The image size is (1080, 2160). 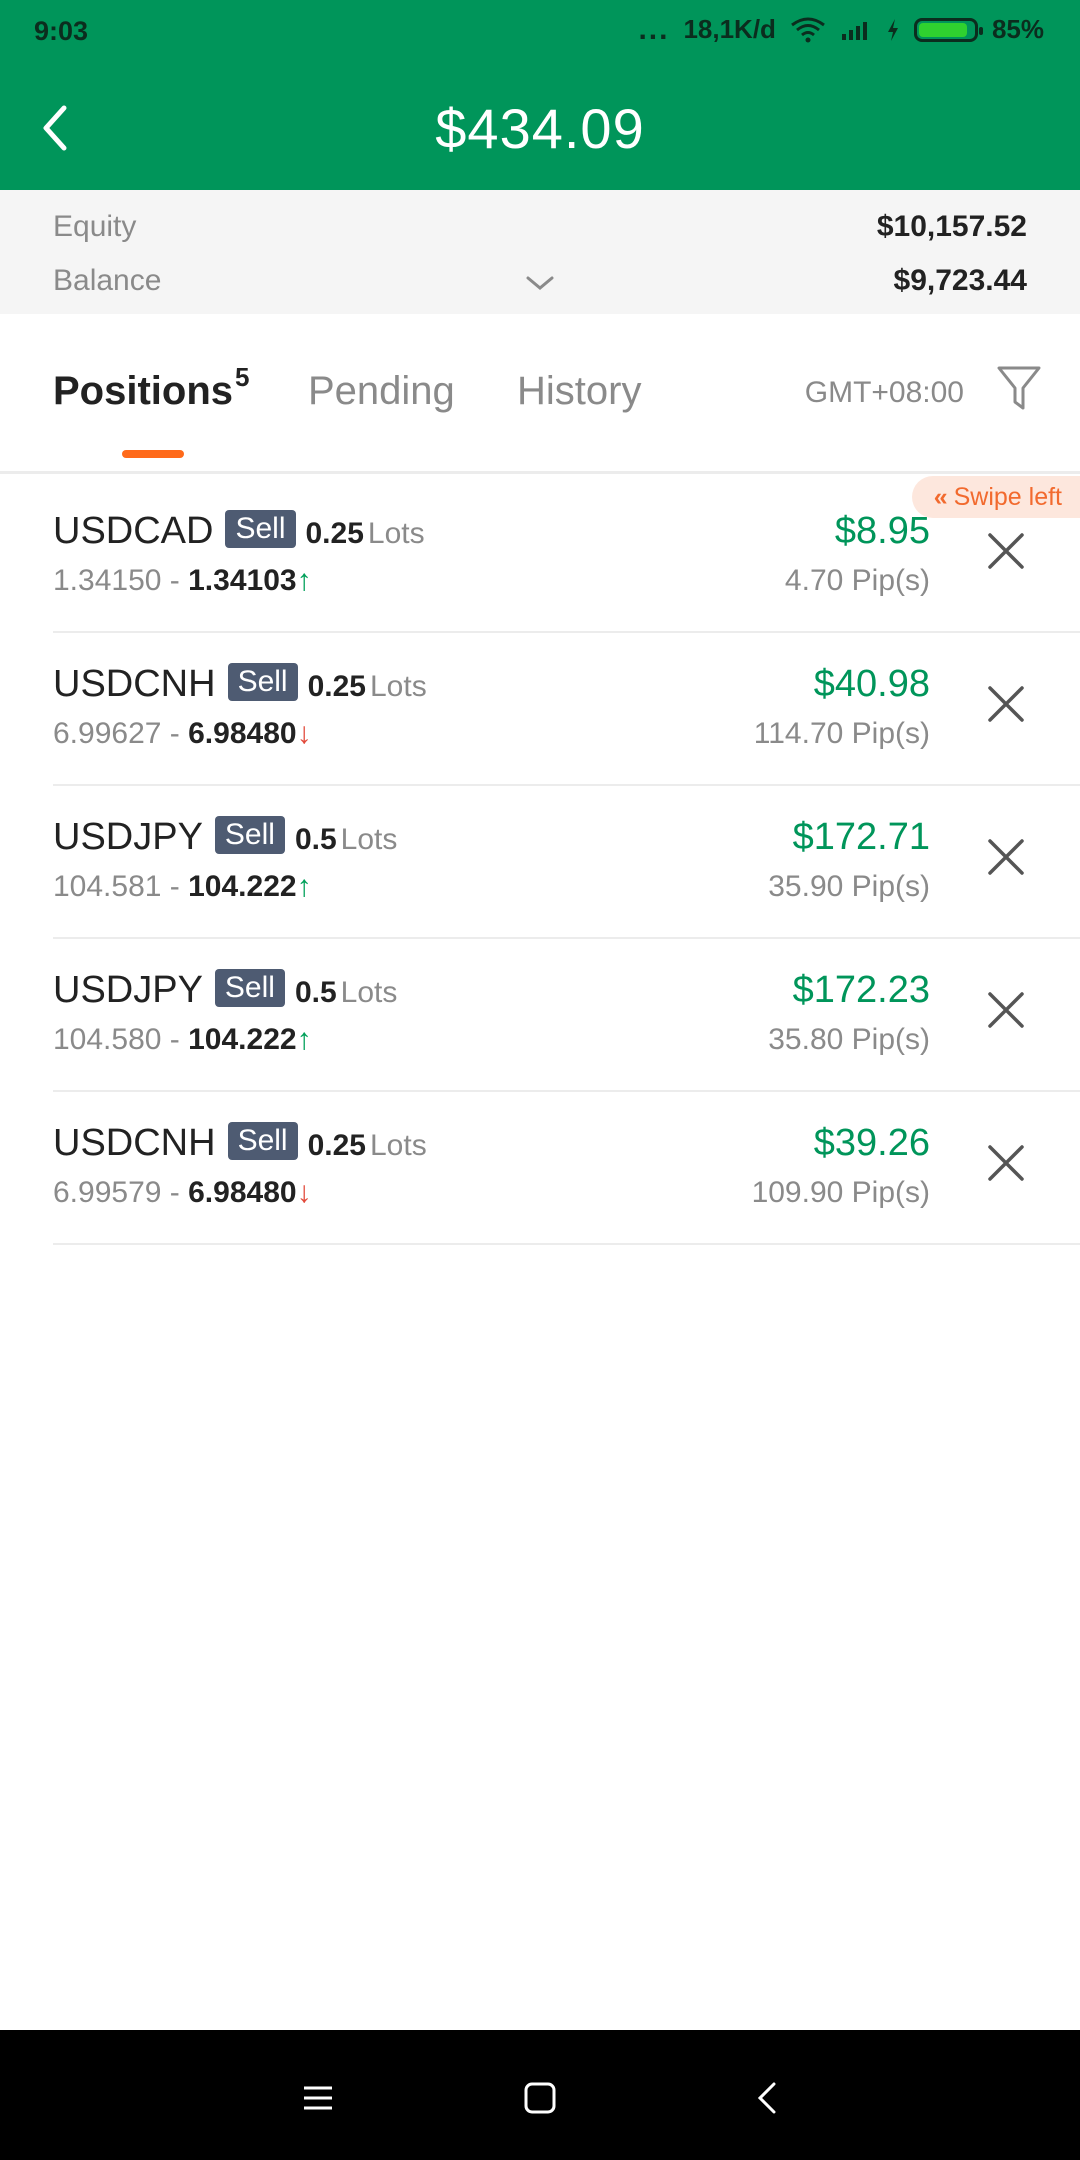 I want to click on header-bar: 9:03 ... 18,1K/d 85% $434.09, so click(x=540, y=95).